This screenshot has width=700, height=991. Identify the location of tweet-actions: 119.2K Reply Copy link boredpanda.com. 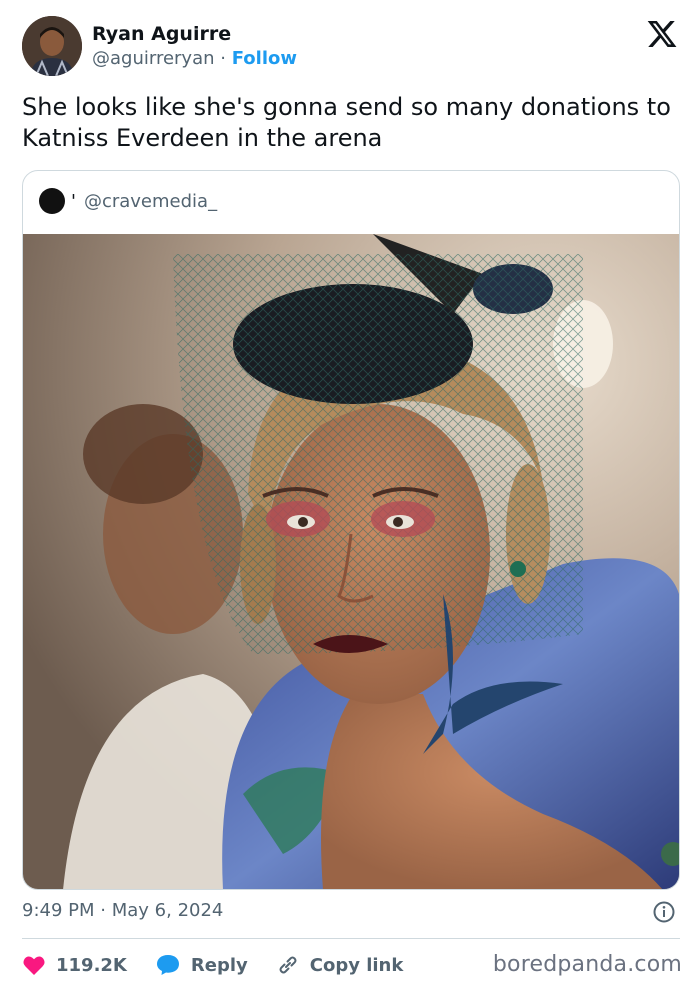
(352, 965).